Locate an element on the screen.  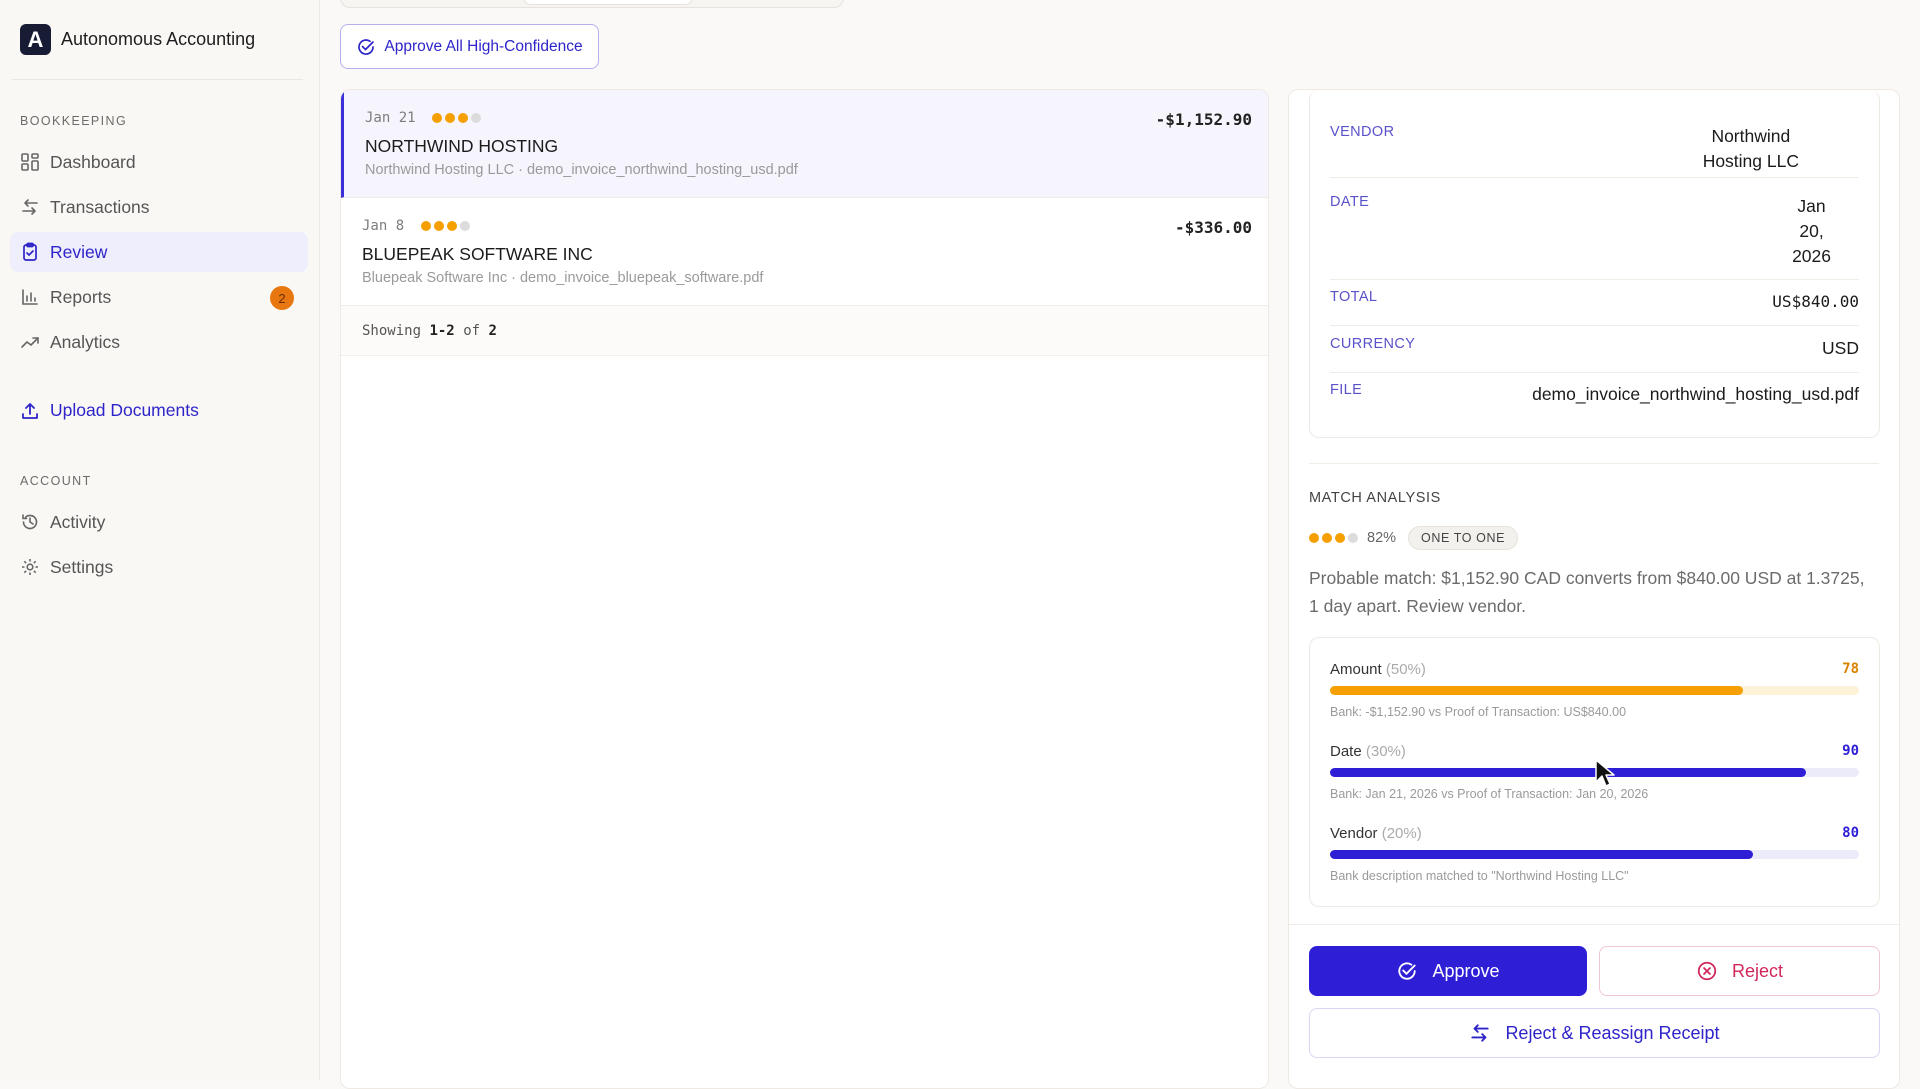
review-icon is located at coordinates (30, 251).